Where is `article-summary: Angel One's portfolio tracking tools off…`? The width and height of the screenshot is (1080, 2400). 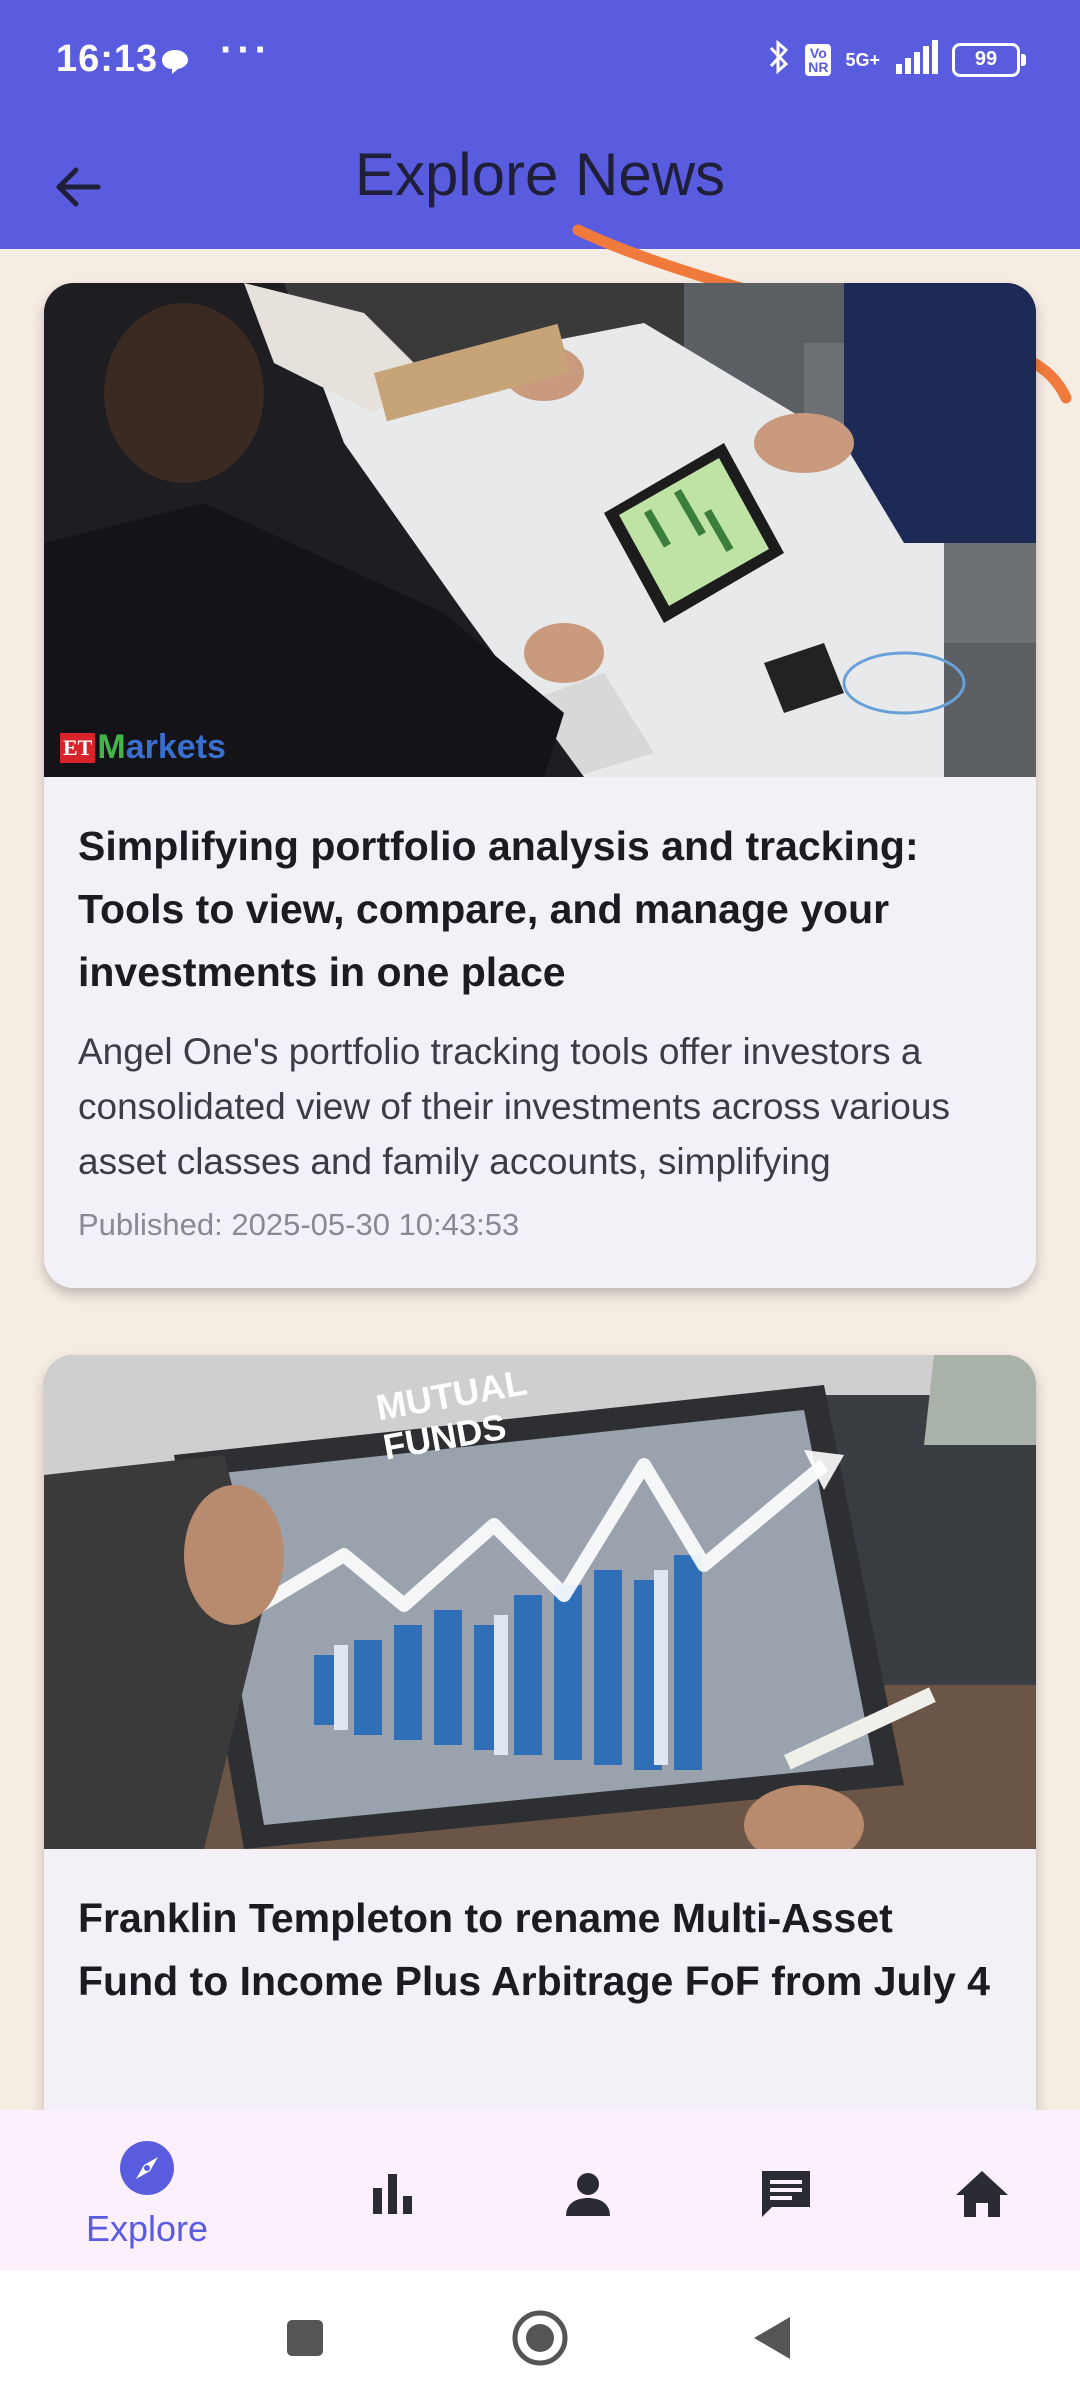 article-summary: Angel One's portfolio tracking tools off… is located at coordinates (514, 1106).